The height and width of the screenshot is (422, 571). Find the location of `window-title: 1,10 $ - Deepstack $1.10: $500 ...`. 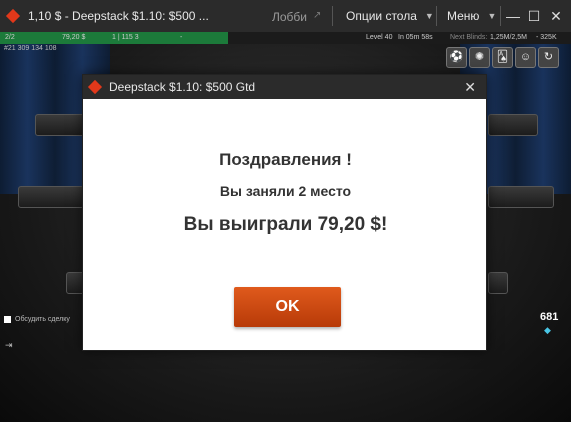

window-title: 1,10 $ - Deepstack $1.10: $500 ... is located at coordinates (118, 16).